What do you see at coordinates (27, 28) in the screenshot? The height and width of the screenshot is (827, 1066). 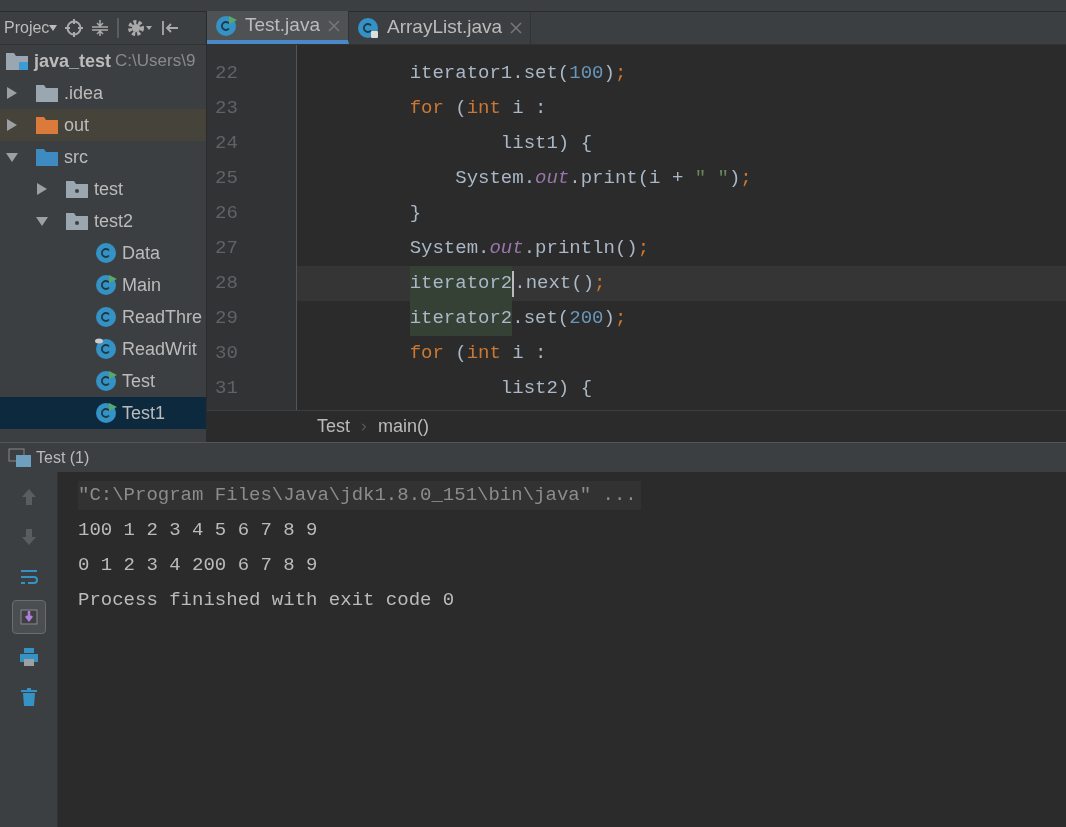 I see `panel-title: Projec` at bounding box center [27, 28].